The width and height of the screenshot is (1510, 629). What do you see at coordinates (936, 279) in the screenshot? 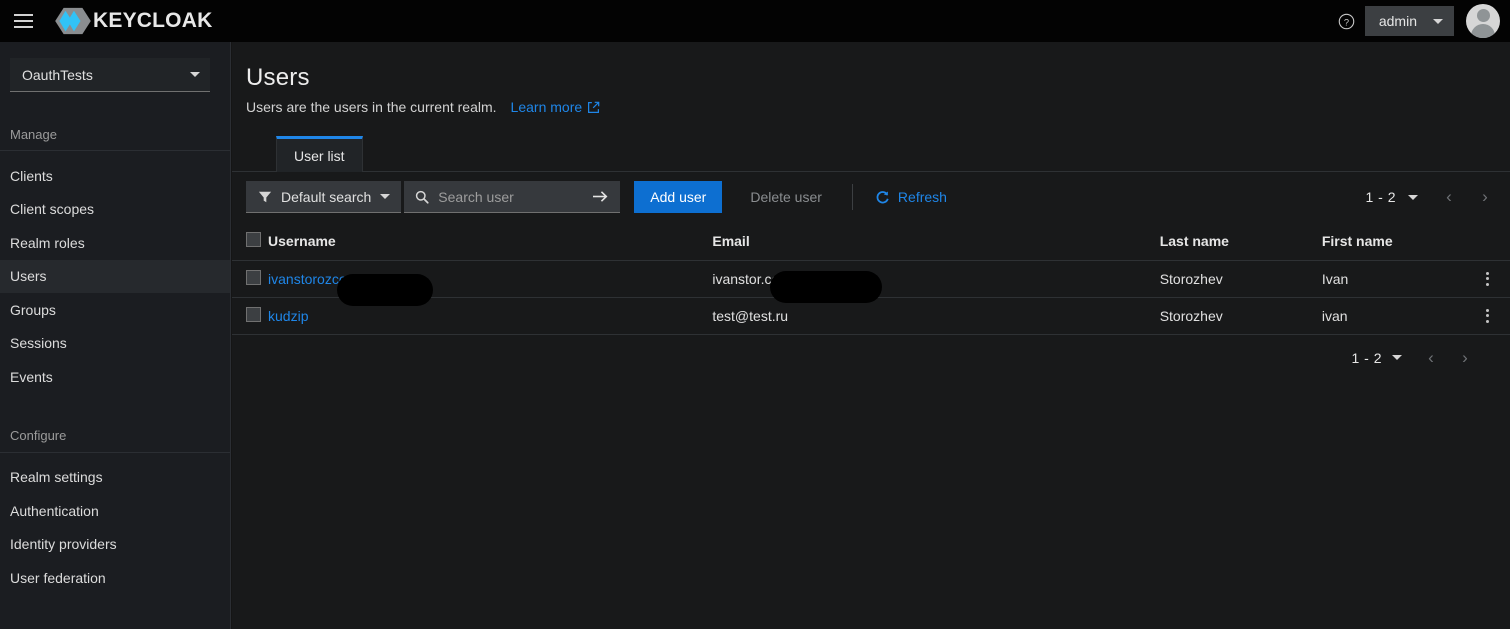
I see `cell-email: ivanstor.com` at bounding box center [936, 279].